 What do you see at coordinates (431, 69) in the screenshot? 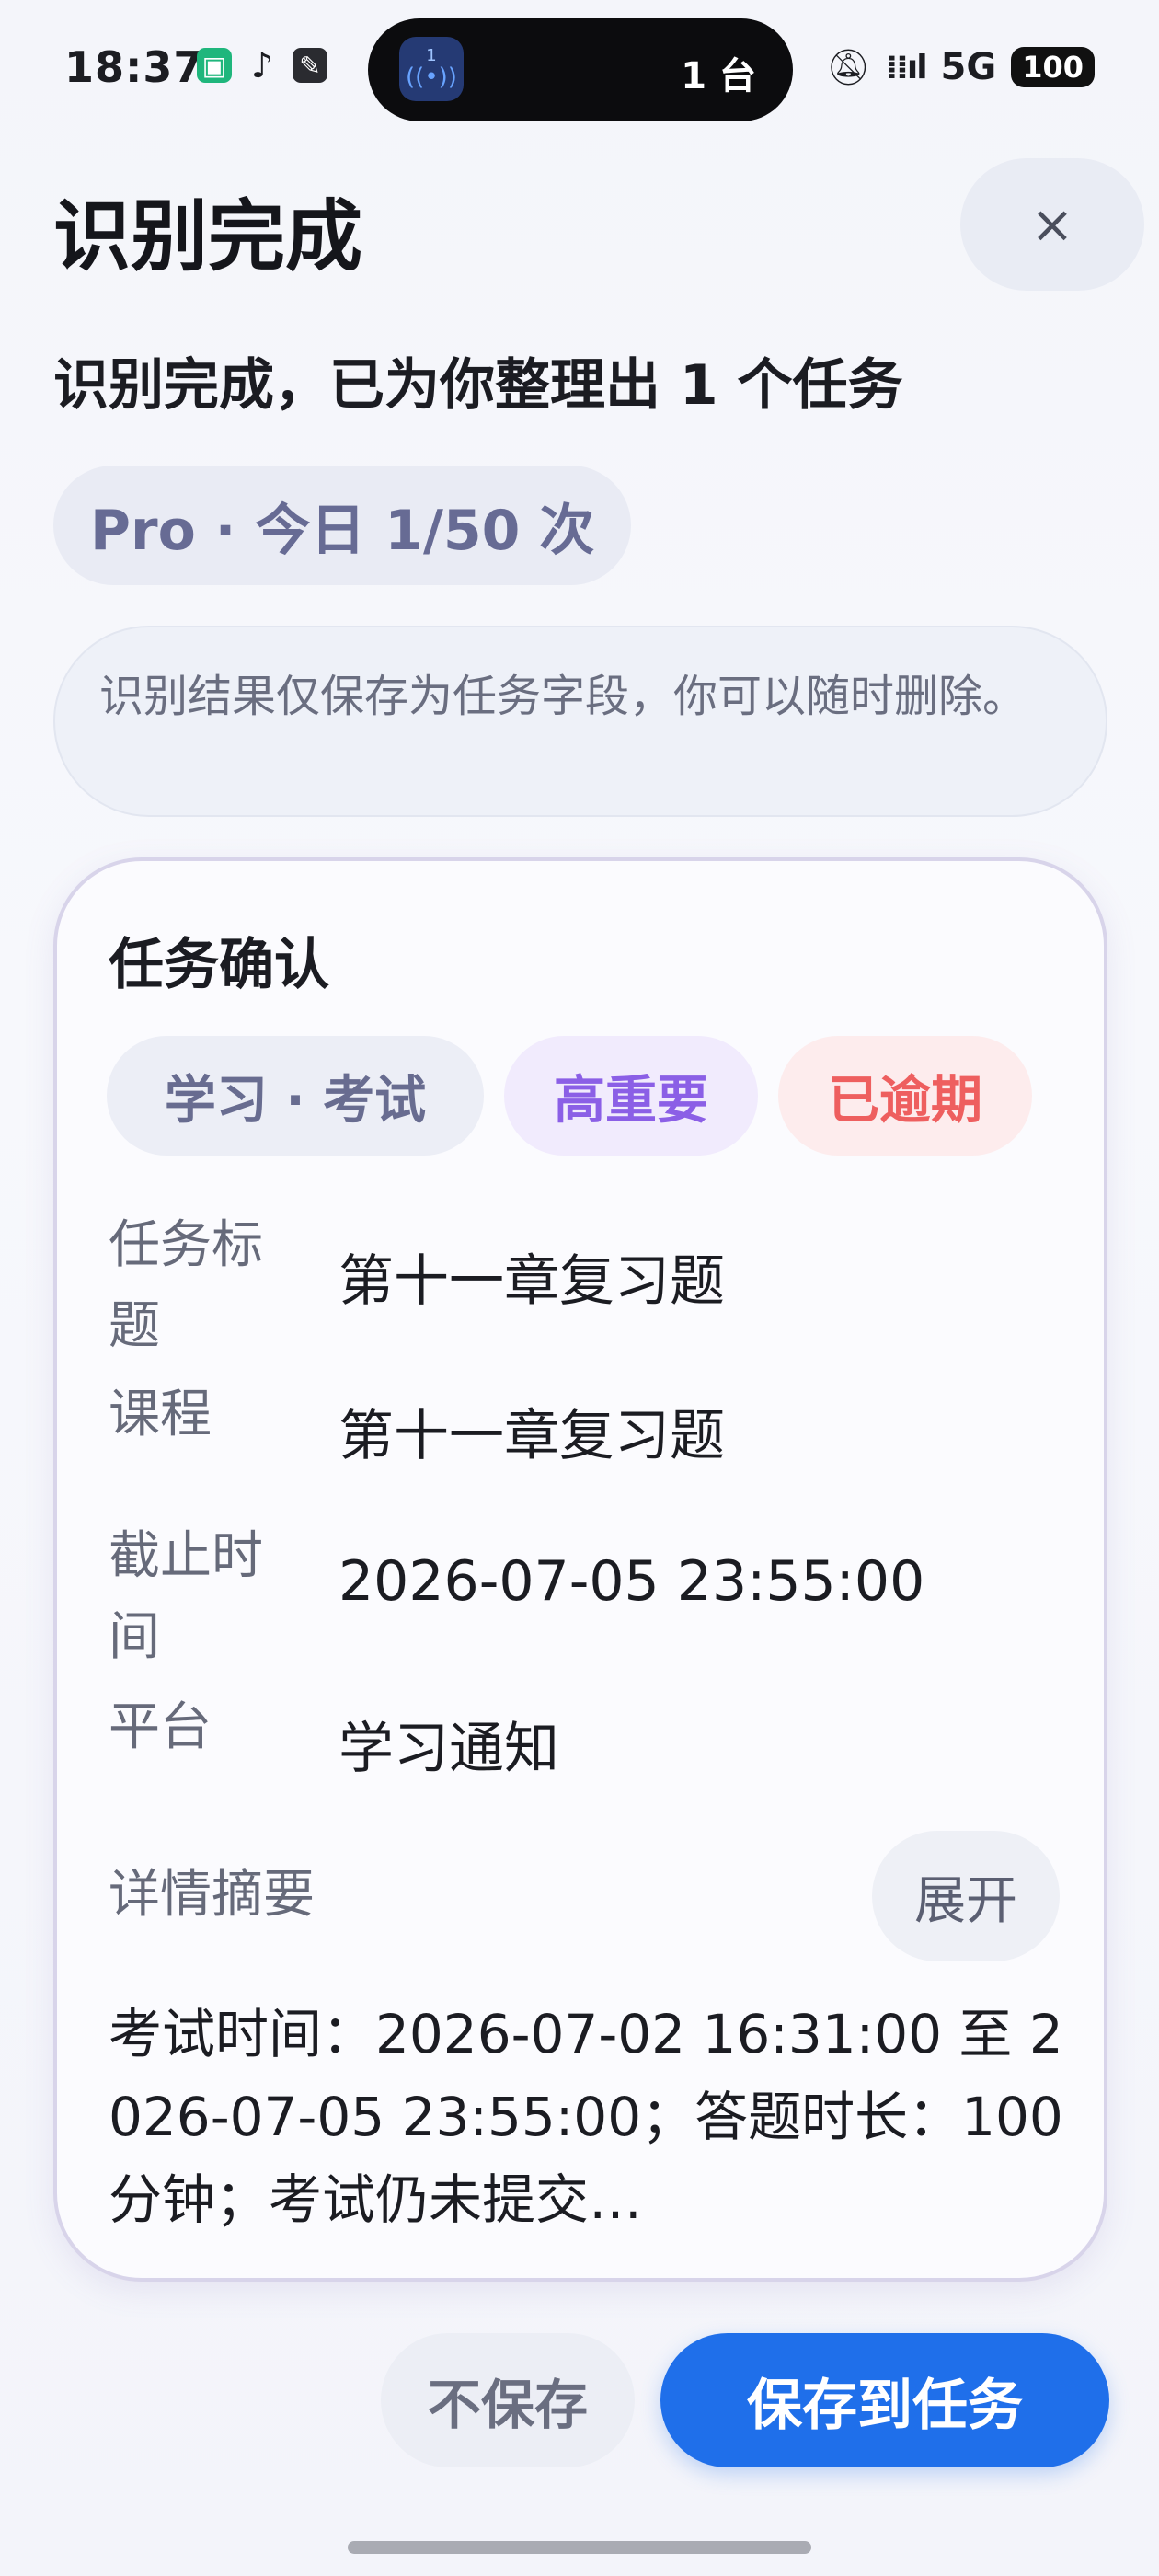
I see `broadcast-app-icon: 1 ((•))` at bounding box center [431, 69].